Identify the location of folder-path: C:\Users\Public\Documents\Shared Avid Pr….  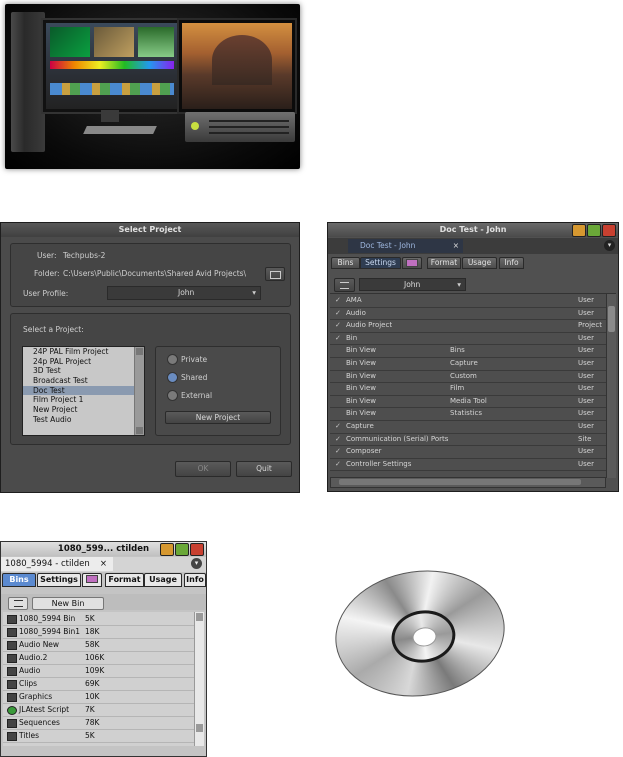
(155, 273).